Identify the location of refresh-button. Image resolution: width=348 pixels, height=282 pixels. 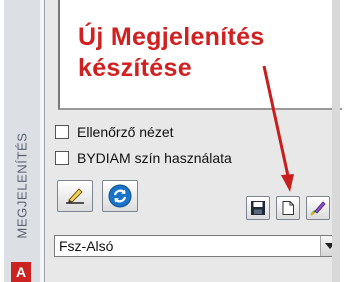
(120, 196).